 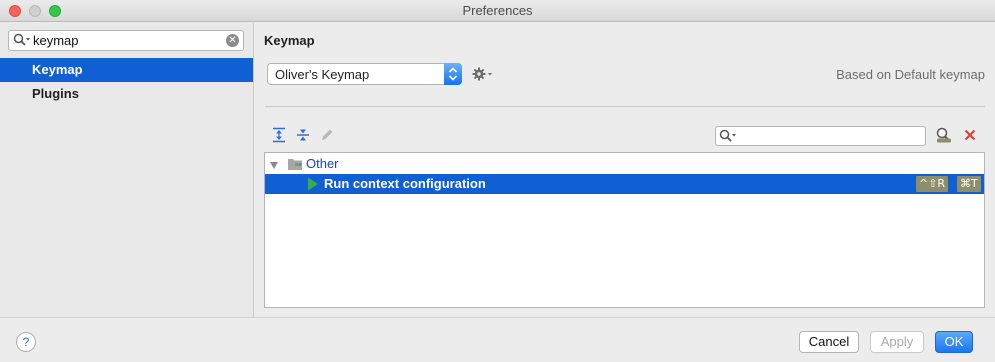 What do you see at coordinates (26, 342) in the screenshot?
I see `help-button: ?` at bounding box center [26, 342].